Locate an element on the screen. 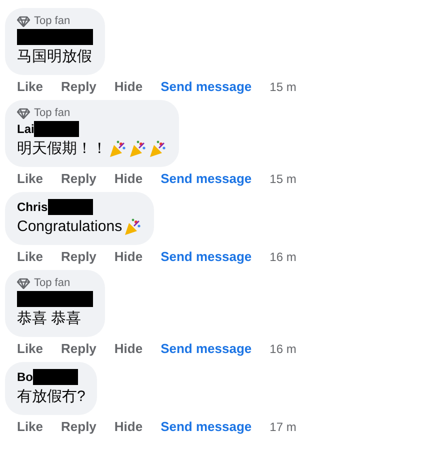 This screenshot has height=456, width=421. comment-text: 恭喜 恭喜 is located at coordinates (49, 319).